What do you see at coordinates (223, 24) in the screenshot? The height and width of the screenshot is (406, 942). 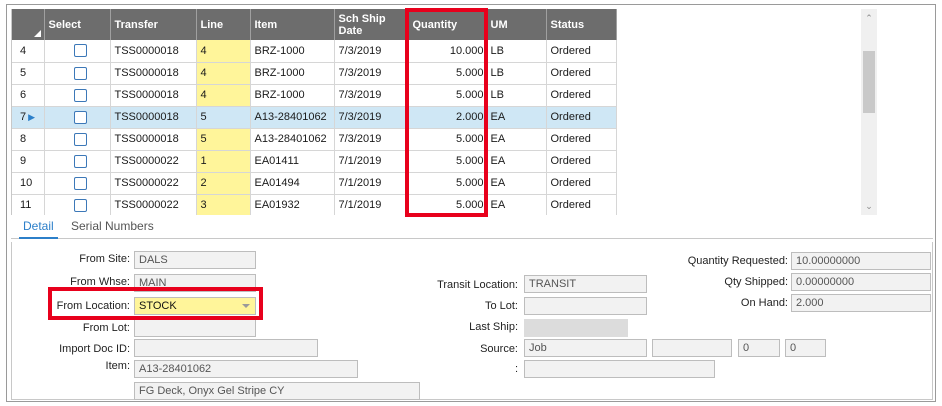 I see `col-header-line: Line` at bounding box center [223, 24].